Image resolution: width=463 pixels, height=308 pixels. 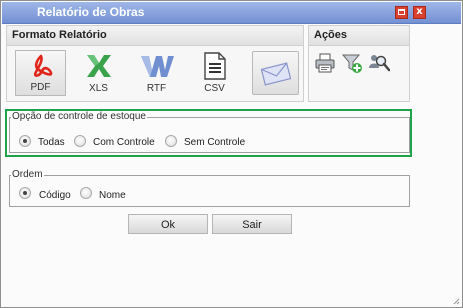 What do you see at coordinates (86, 193) in the screenshot?
I see `radio-nome` at bounding box center [86, 193].